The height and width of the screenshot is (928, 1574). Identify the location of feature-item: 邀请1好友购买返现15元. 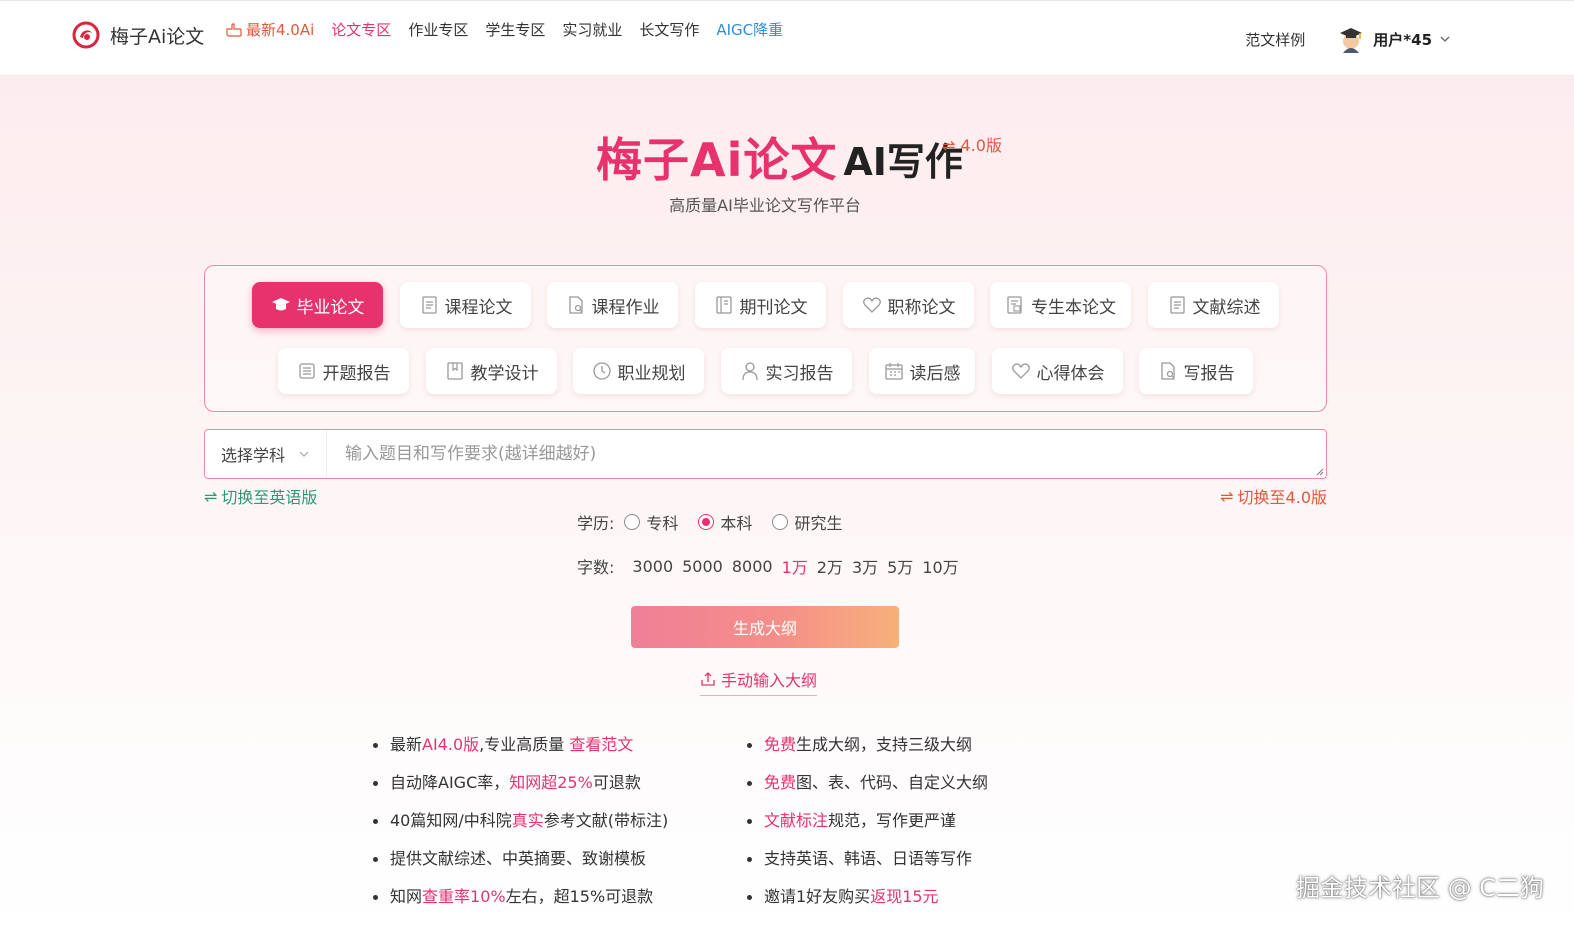
(867, 904).